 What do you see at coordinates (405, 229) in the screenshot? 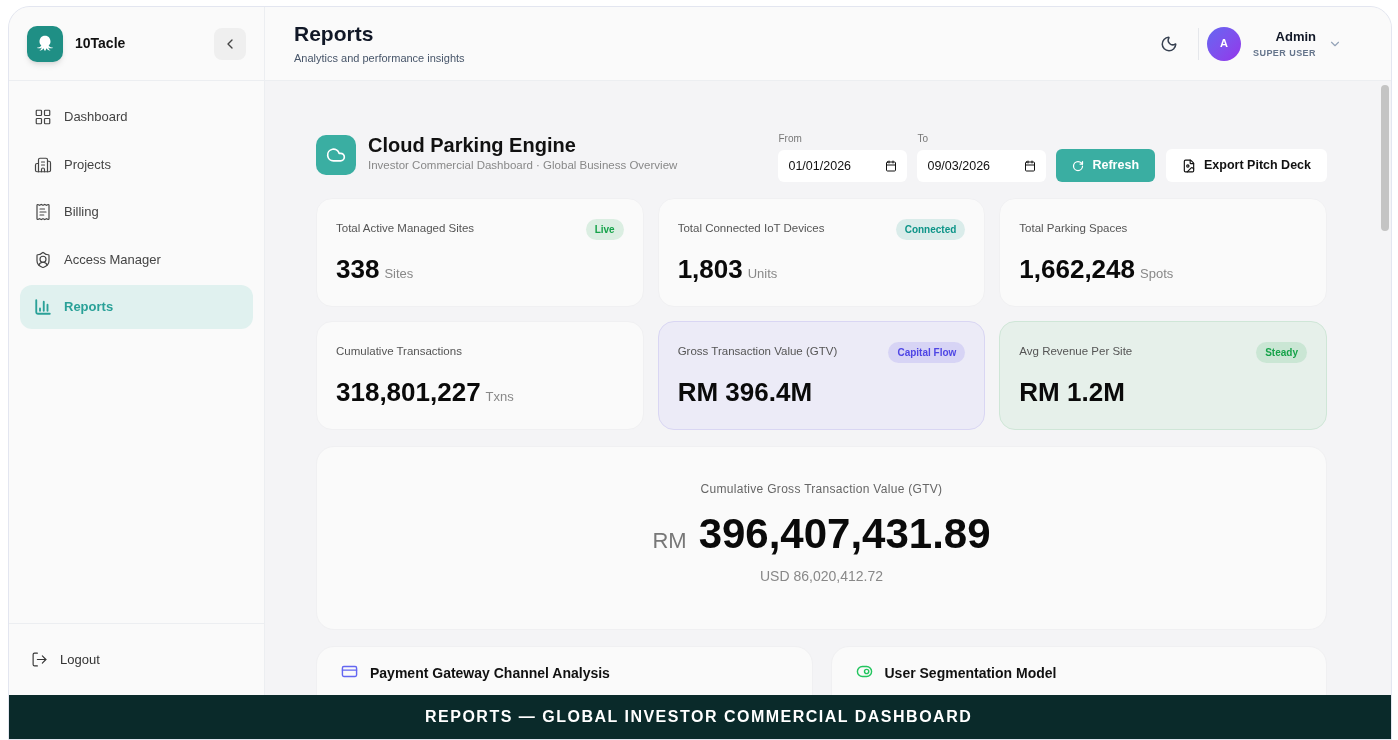
I see `stat-label: Total Active Managed Sites` at bounding box center [405, 229].